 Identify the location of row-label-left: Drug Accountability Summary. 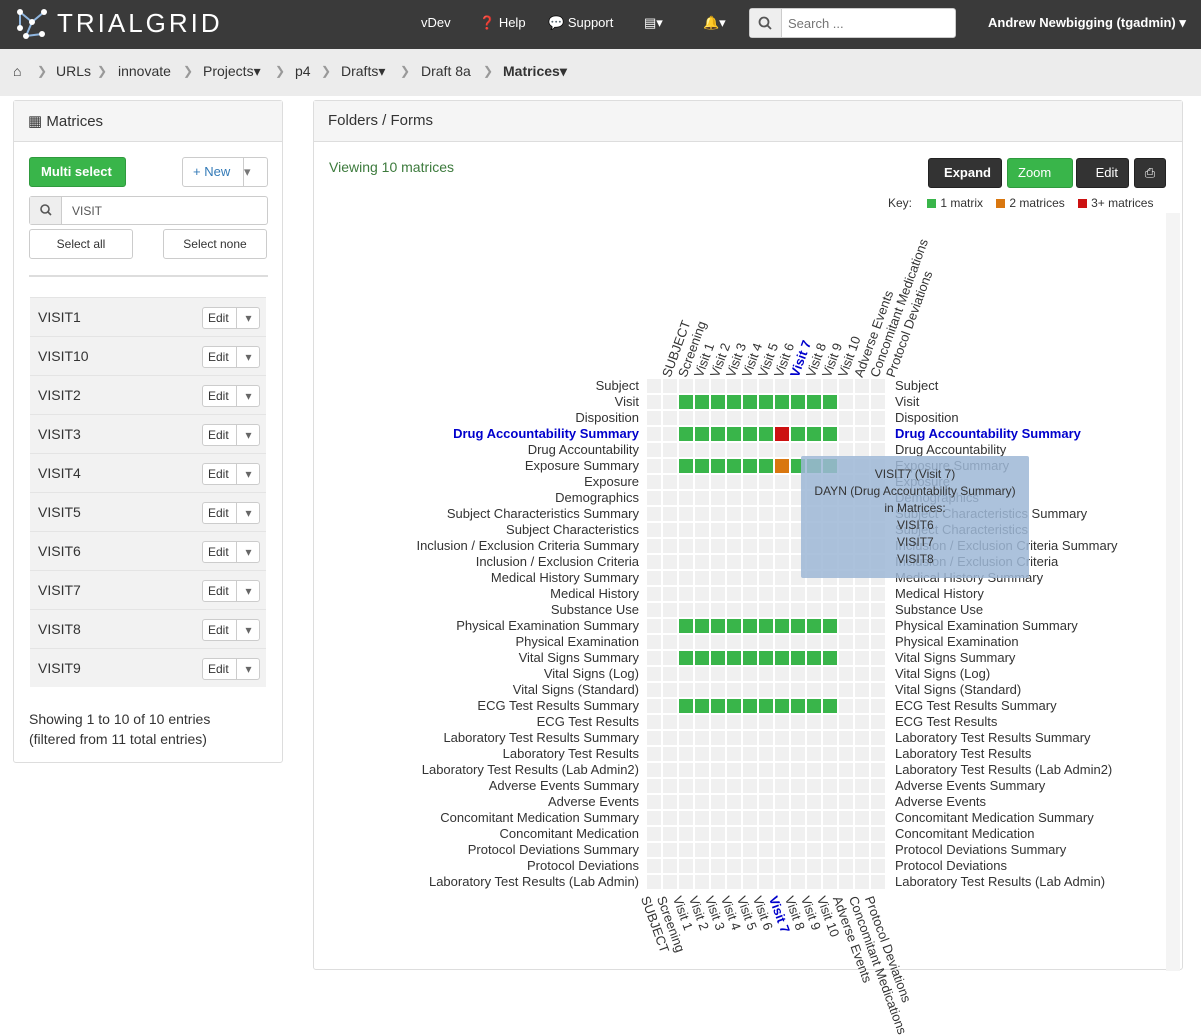
(489, 434).